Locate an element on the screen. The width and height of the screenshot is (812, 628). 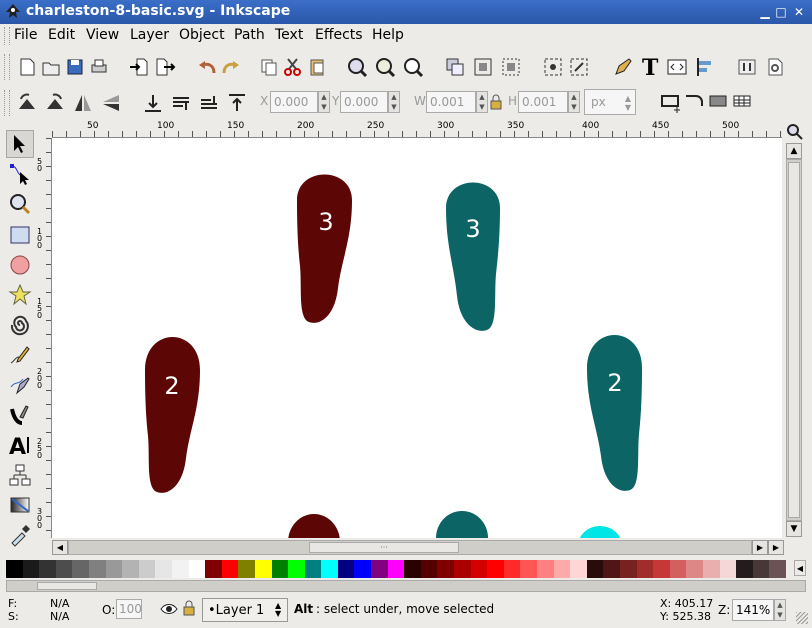
zoom-corner-icon is located at coordinates (795, 132).